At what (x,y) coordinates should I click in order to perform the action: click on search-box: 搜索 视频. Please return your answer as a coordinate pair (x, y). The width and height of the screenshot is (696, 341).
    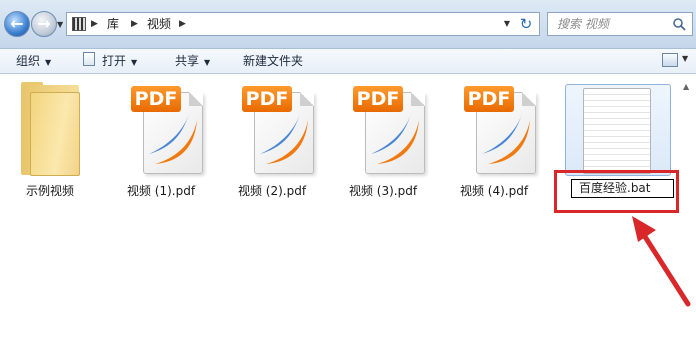
    Looking at the image, I should click on (620, 24).